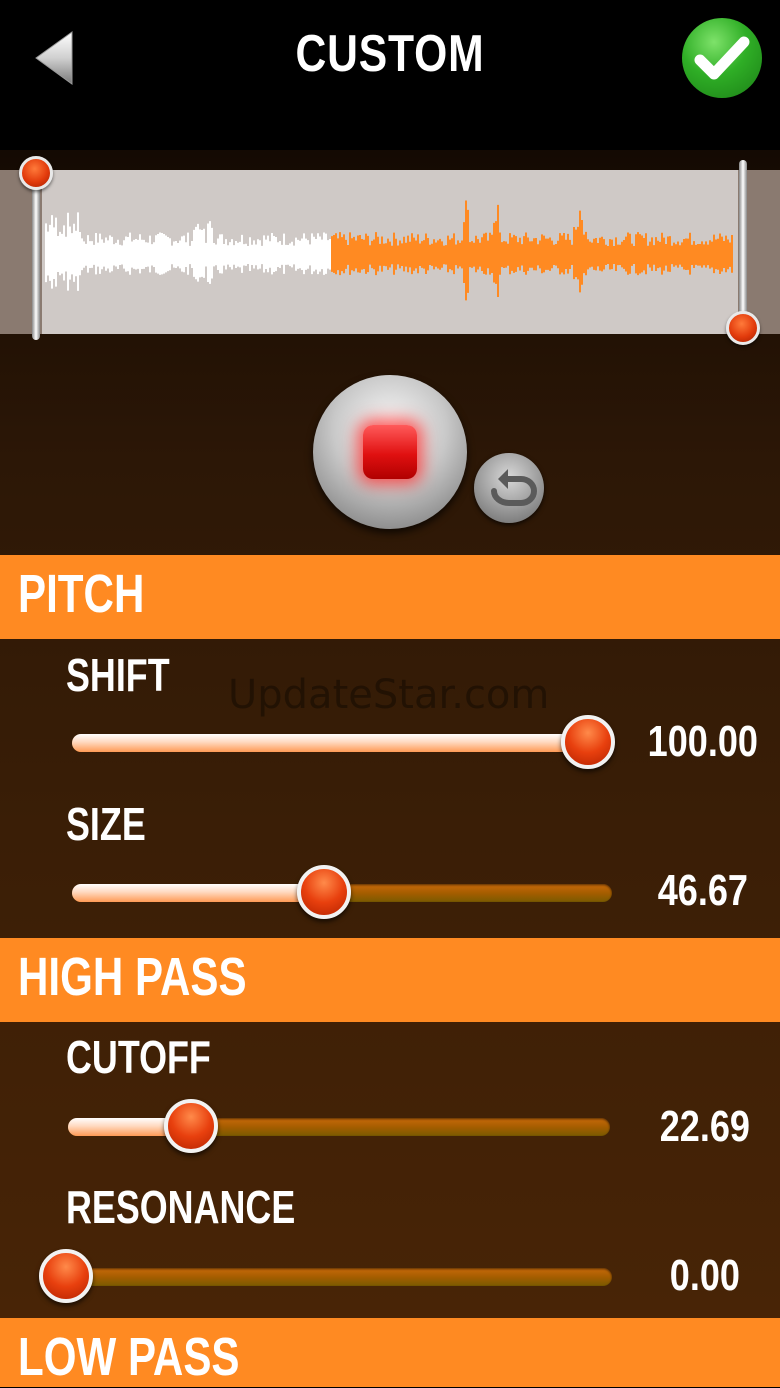 This screenshot has width=780, height=1388. I want to click on param-label-size: SIZE, so click(106, 824).